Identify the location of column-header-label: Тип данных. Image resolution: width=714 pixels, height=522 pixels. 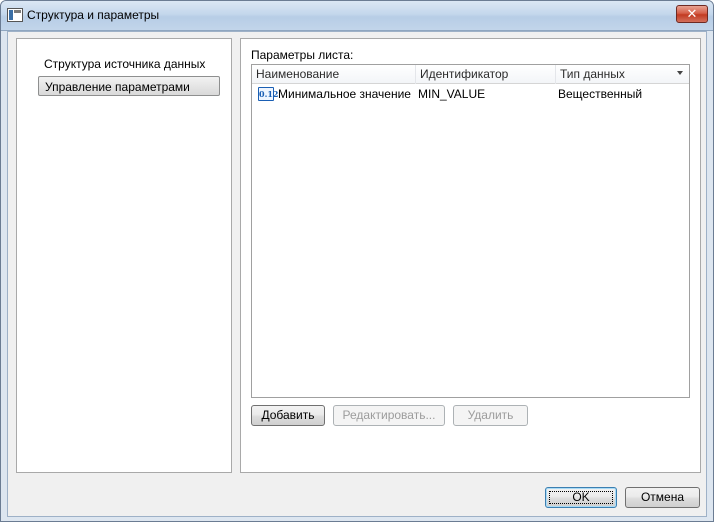
(592, 74).